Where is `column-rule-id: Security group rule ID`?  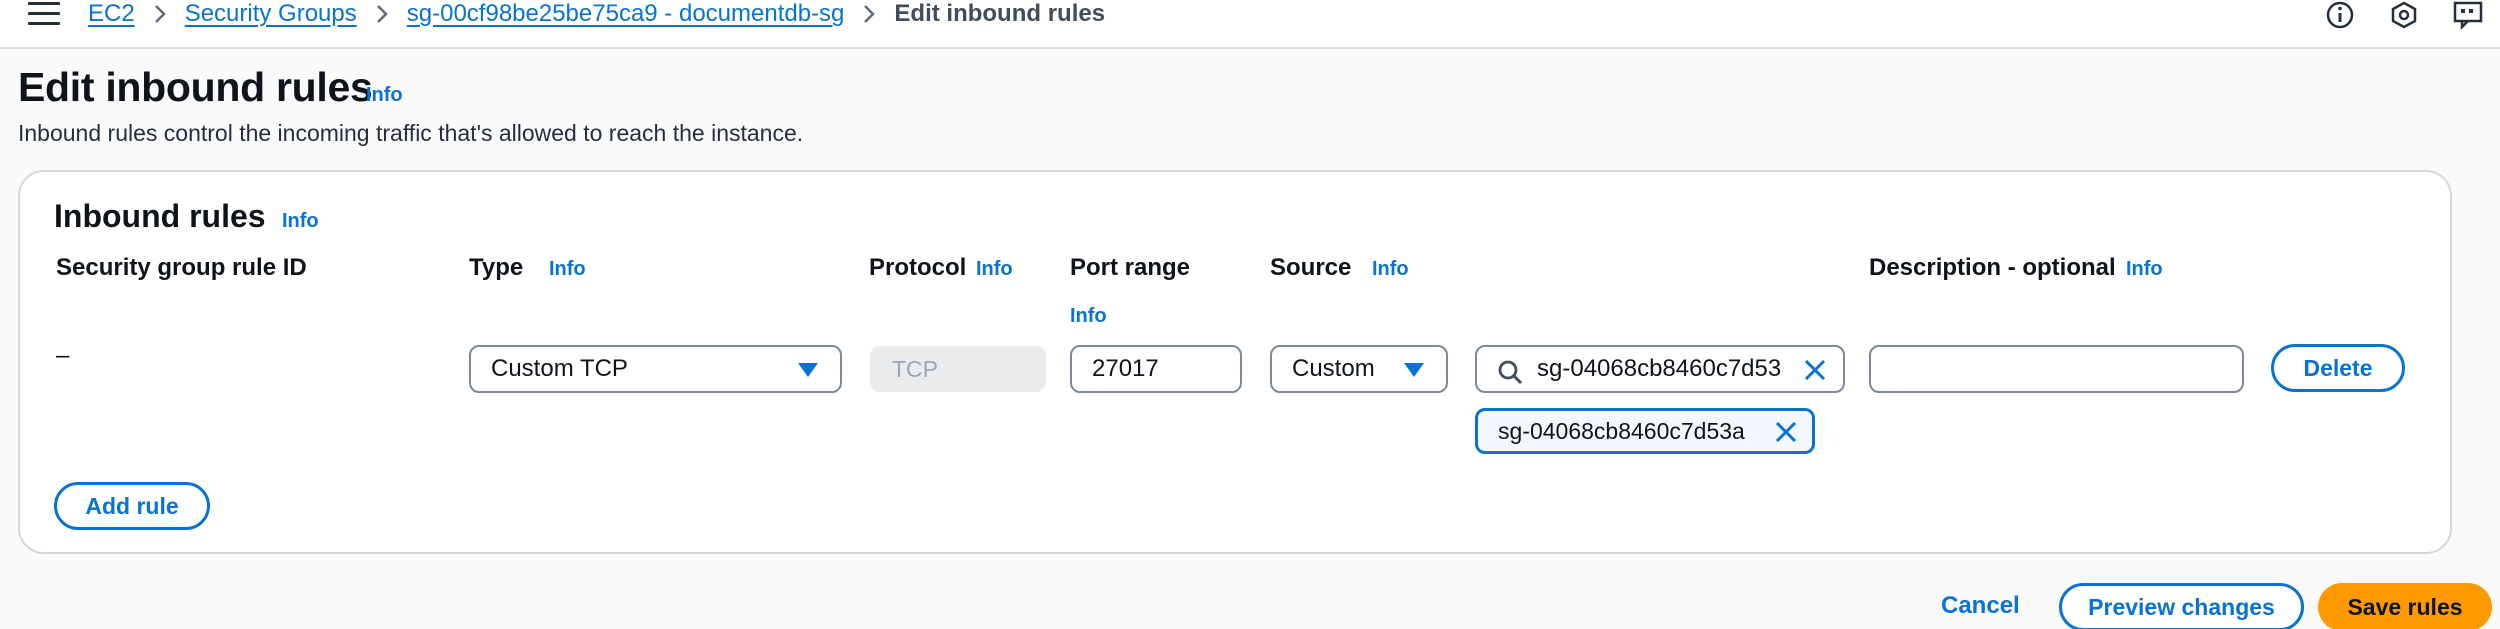 column-rule-id: Security group rule ID is located at coordinates (181, 267).